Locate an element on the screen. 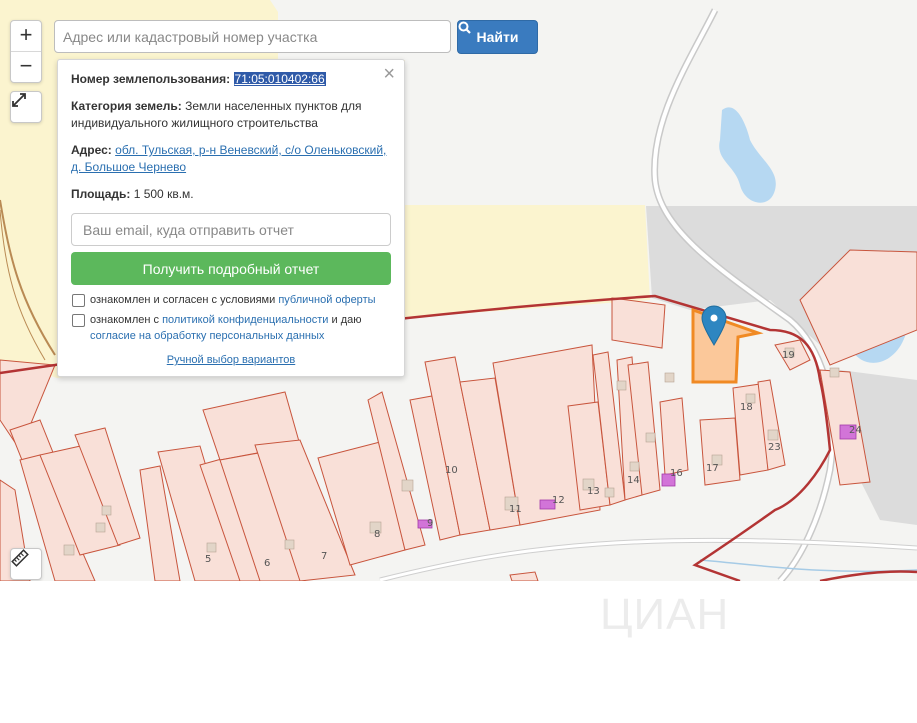  privacy-checkbox is located at coordinates (78, 320).